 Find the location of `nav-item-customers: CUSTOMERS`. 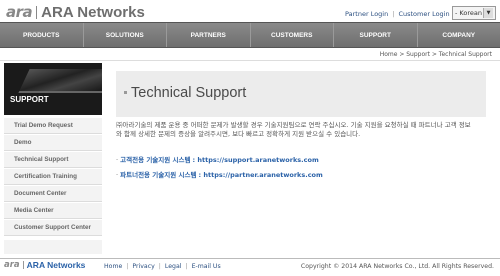

nav-item-customers: CUSTOMERS is located at coordinates (292, 35).